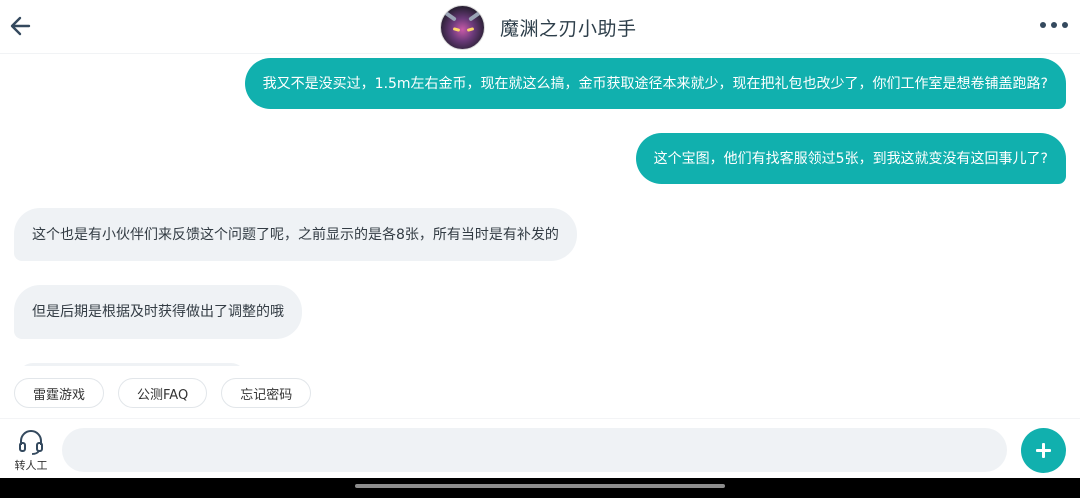 This screenshot has width=1080, height=498. I want to click on back-button, so click(21, 26).